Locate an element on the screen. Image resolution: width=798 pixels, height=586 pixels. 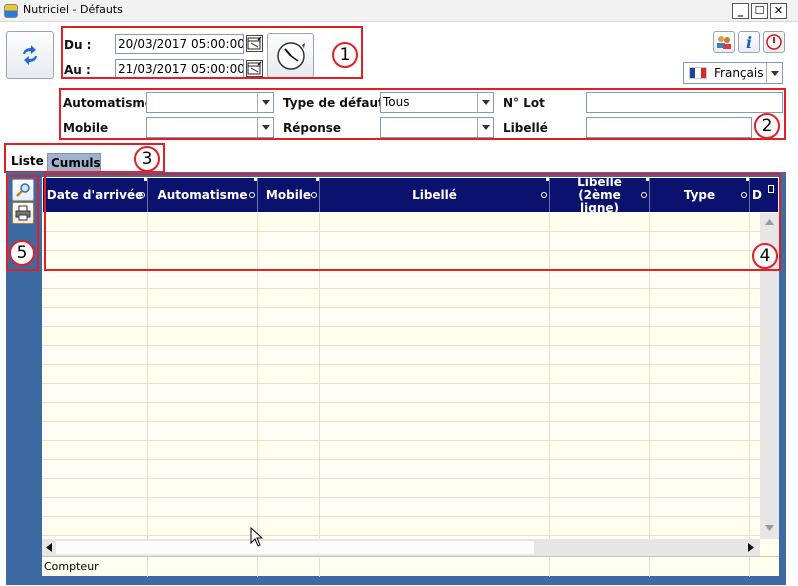
users-button is located at coordinates (724, 42).